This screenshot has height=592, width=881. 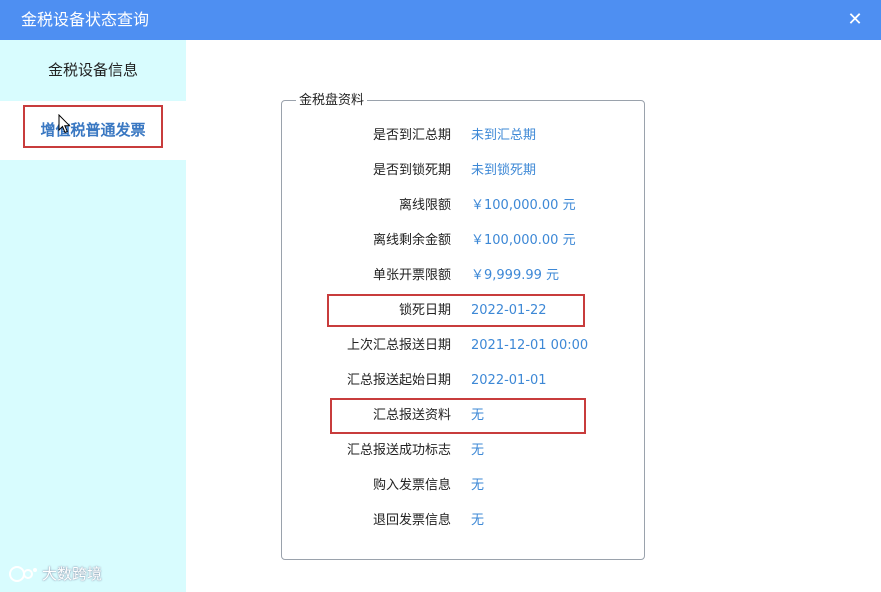 I want to click on sidebar-item-tax-device-info: 金税设备信息, so click(x=93, y=70).